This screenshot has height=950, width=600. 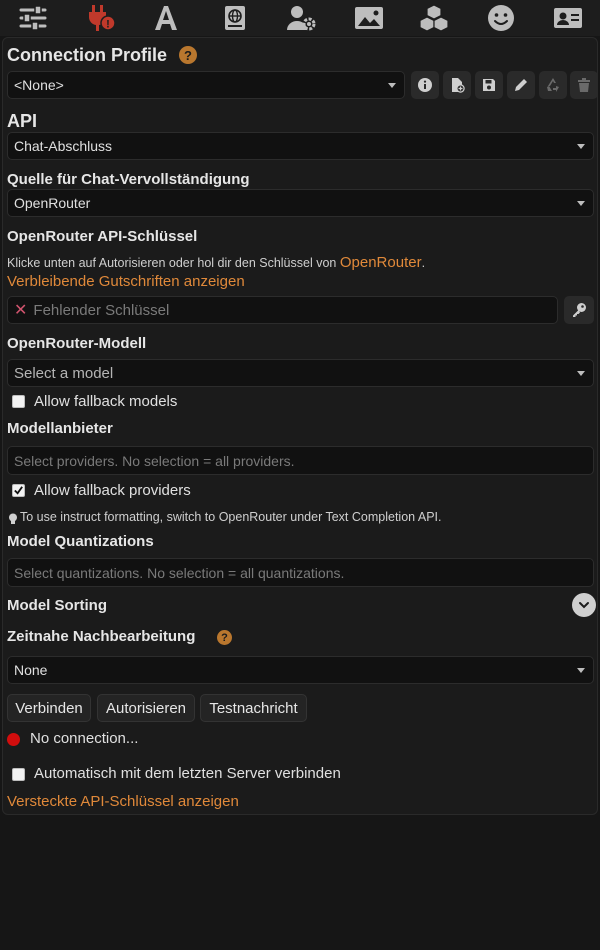 What do you see at coordinates (423, 263) in the screenshot?
I see `api-key-hint-suffix: .` at bounding box center [423, 263].